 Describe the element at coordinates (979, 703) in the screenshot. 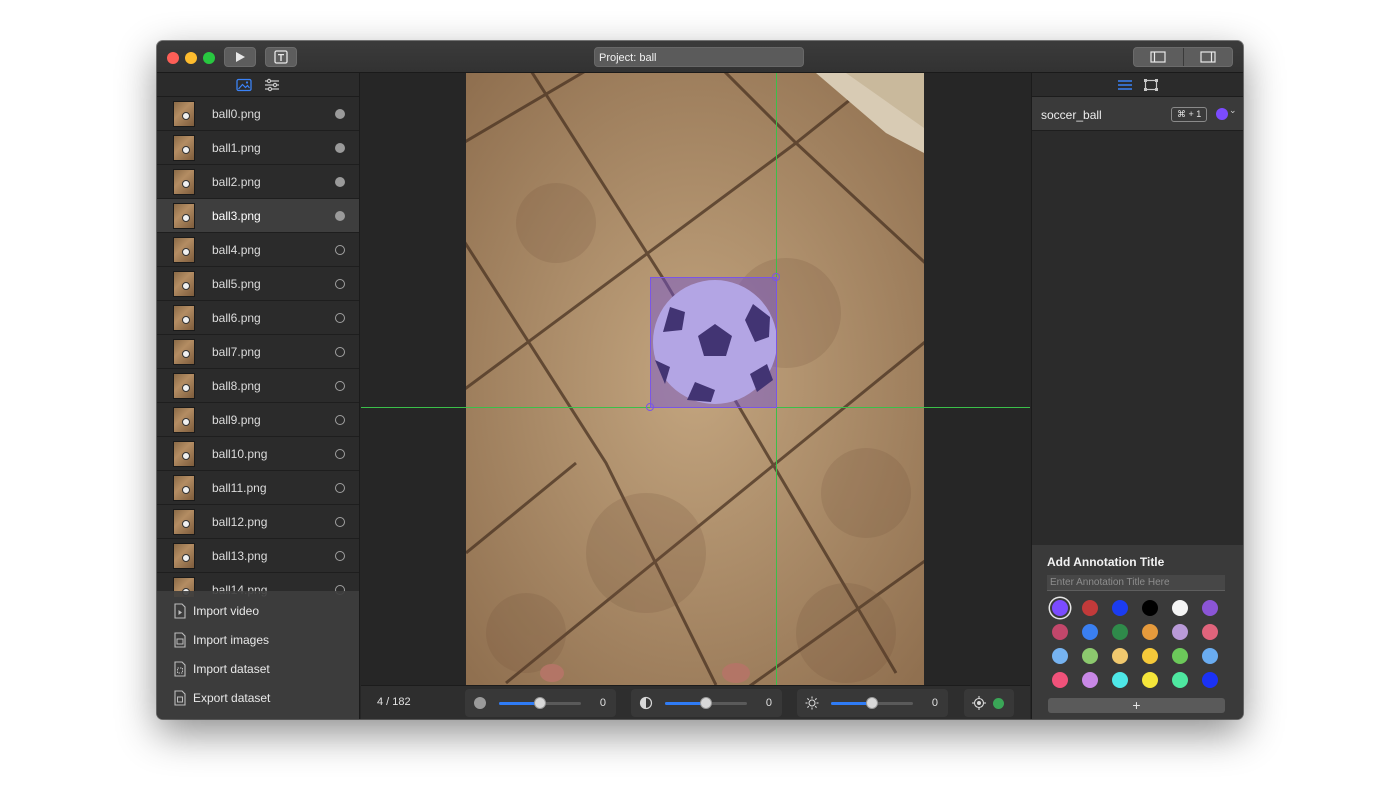

I see `target-icon` at that location.